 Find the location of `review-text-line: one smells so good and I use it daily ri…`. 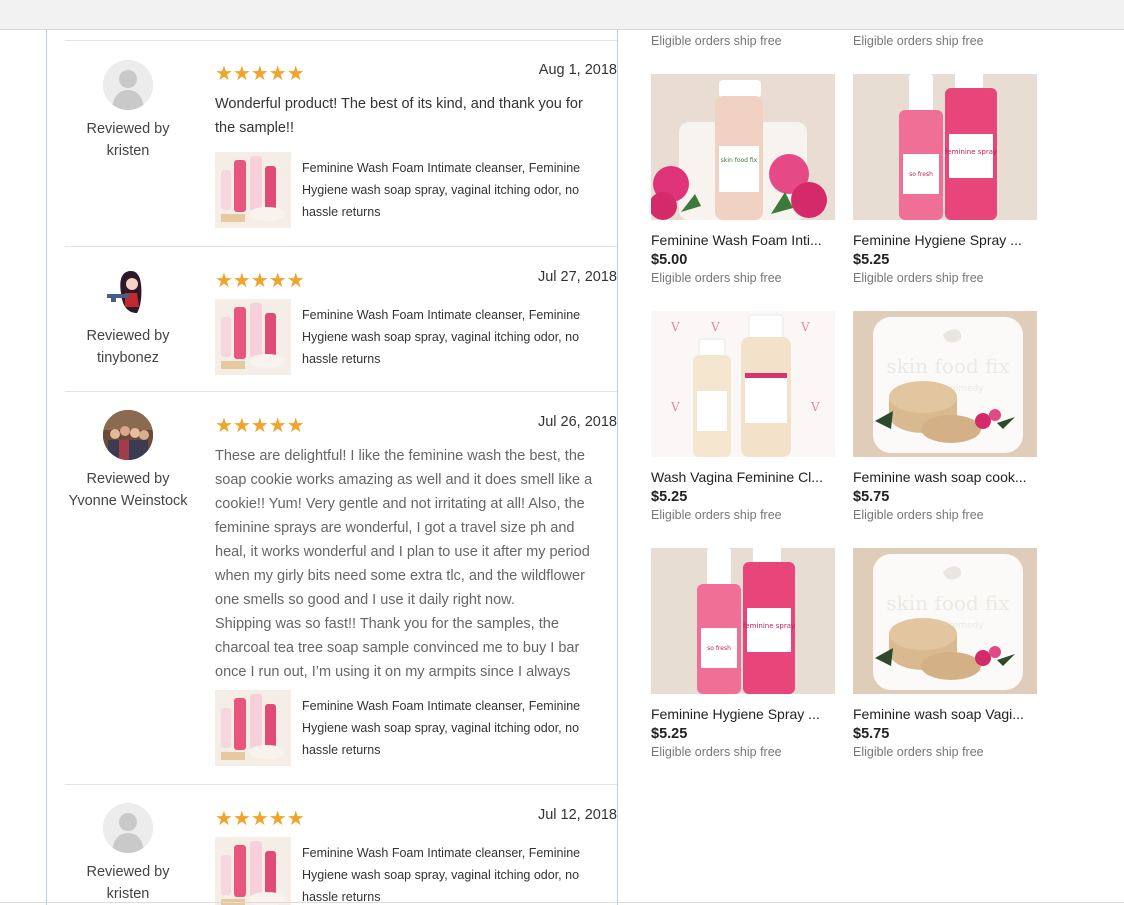

review-text-line: one smells so good and I use it daily ri… is located at coordinates (365, 600).